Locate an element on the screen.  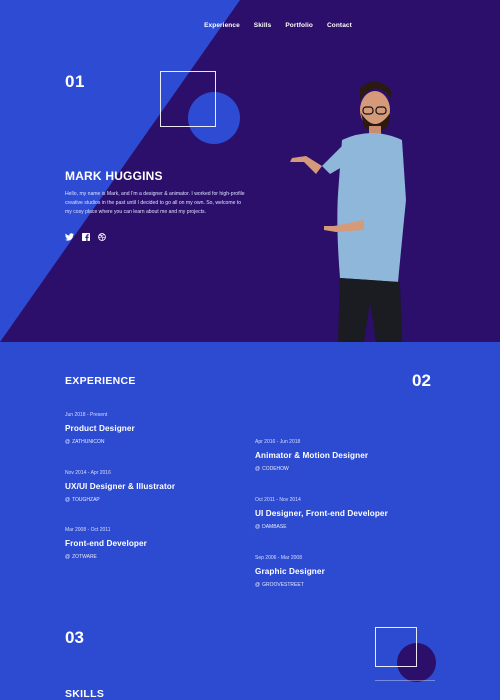
dribbble-icon is located at coordinates (101, 236).